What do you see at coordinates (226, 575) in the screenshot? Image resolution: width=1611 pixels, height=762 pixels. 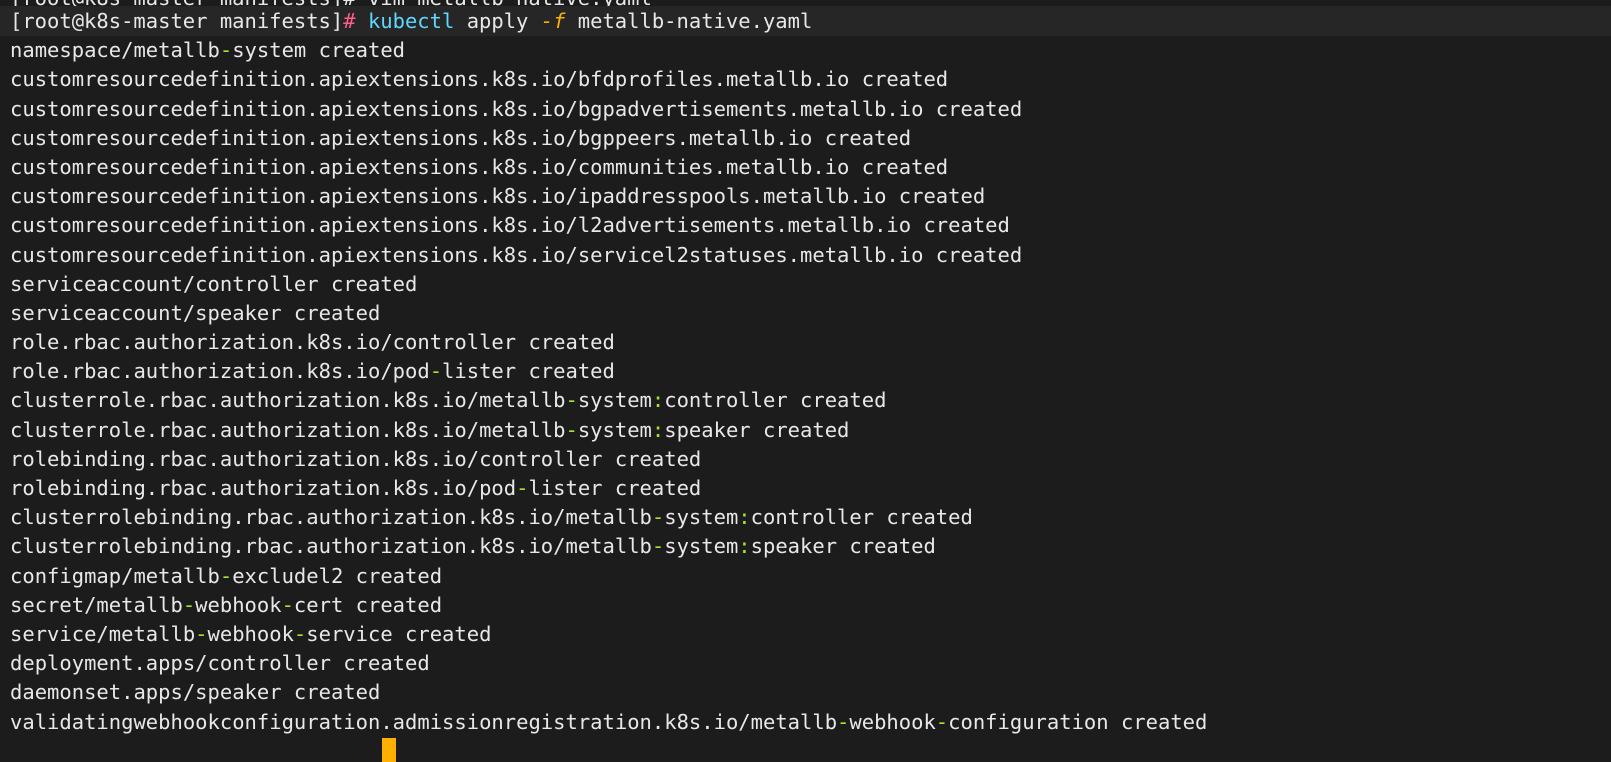 I see `output-line: configmap/metallb-excludel2 created` at bounding box center [226, 575].